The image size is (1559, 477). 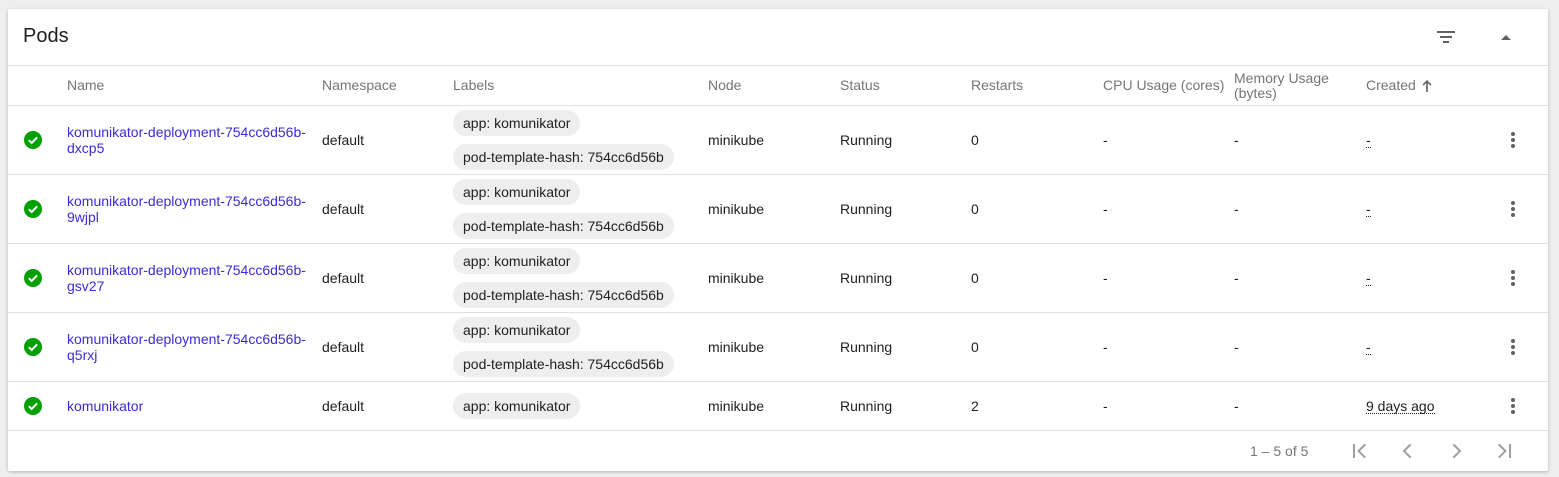 I want to click on arrow-drop-up-icon, so click(x=1506, y=37).